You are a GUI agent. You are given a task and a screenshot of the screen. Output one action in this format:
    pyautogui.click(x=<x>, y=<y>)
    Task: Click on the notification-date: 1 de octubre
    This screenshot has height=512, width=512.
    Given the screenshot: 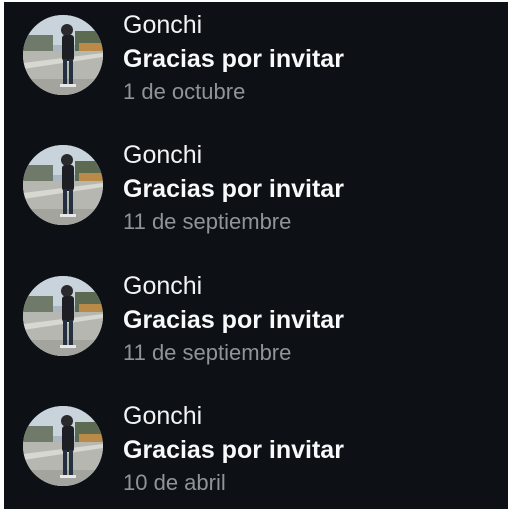 What is the action you would take?
    pyautogui.click(x=184, y=91)
    